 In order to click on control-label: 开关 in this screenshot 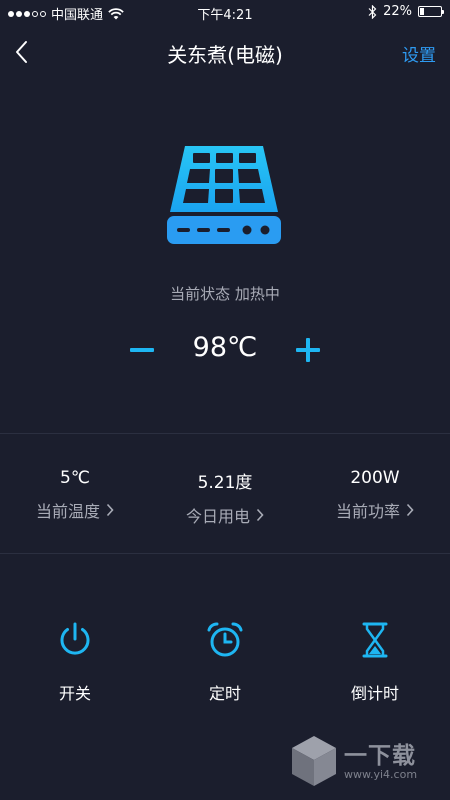, I will do `click(74, 693)`.